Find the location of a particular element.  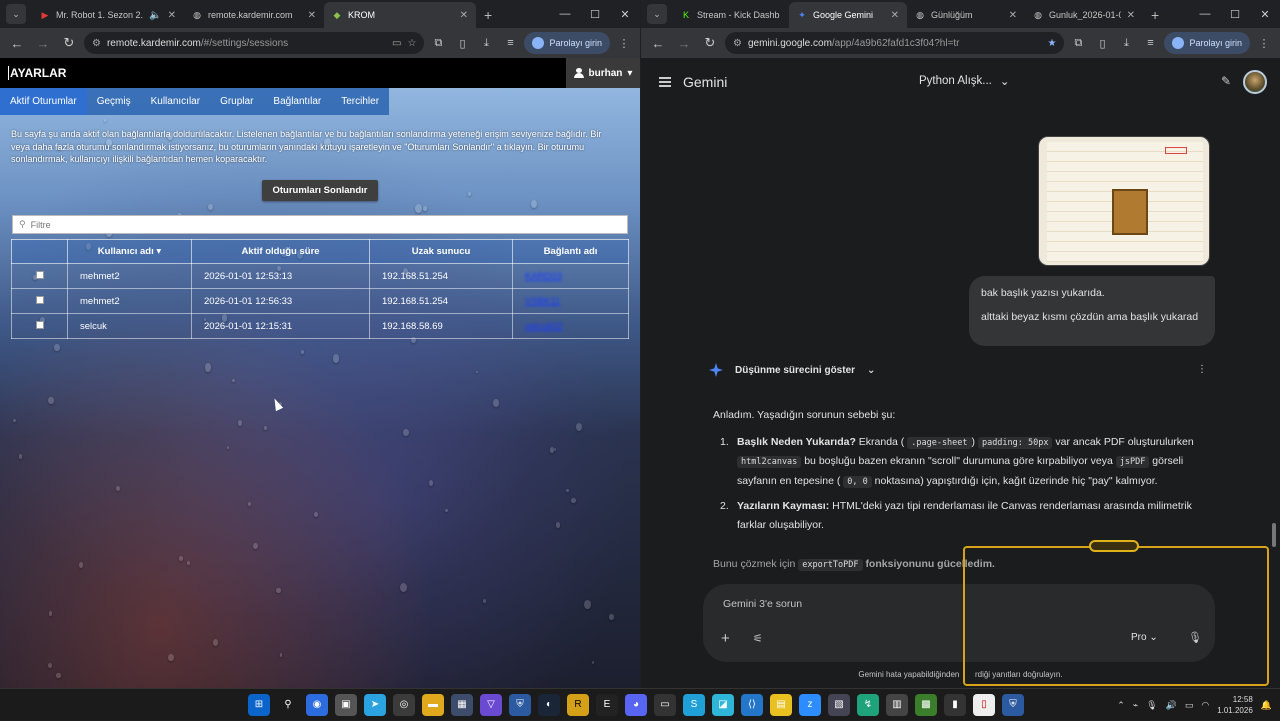

app-icon: R is located at coordinates (578, 704).